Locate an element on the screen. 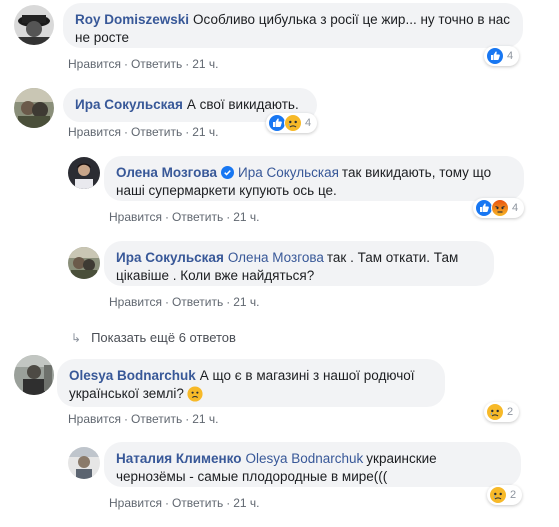  sad-face-emoji-icon is located at coordinates (195, 394).